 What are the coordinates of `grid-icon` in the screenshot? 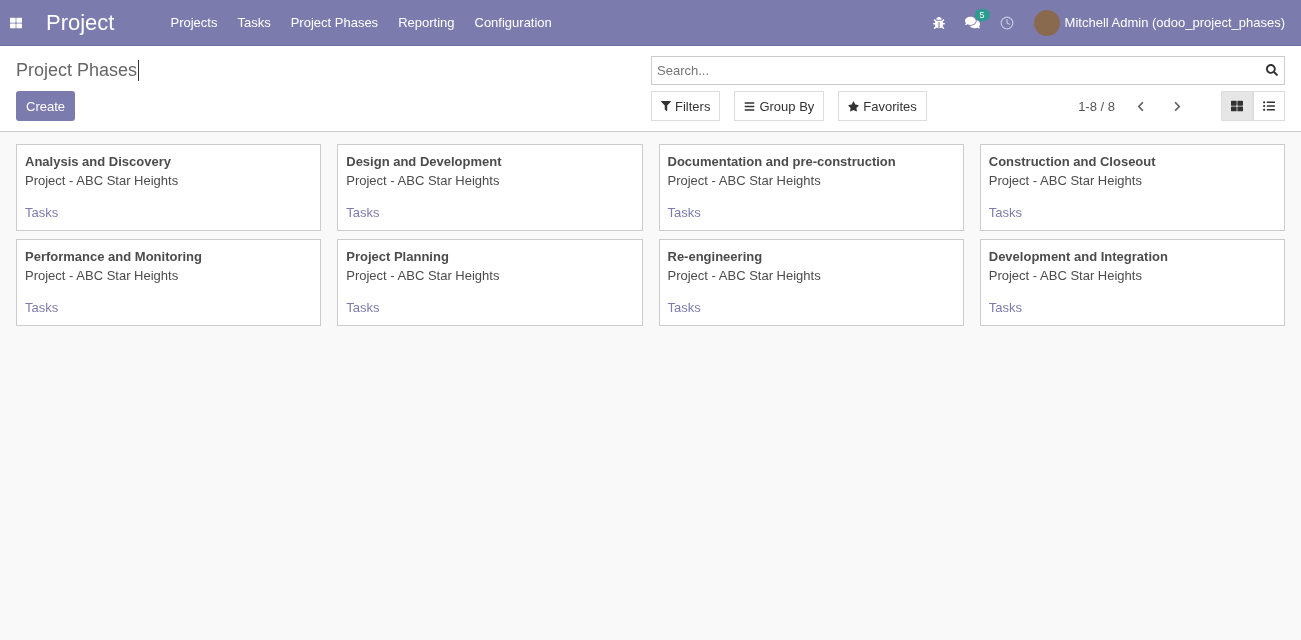 It's located at (1237, 106).